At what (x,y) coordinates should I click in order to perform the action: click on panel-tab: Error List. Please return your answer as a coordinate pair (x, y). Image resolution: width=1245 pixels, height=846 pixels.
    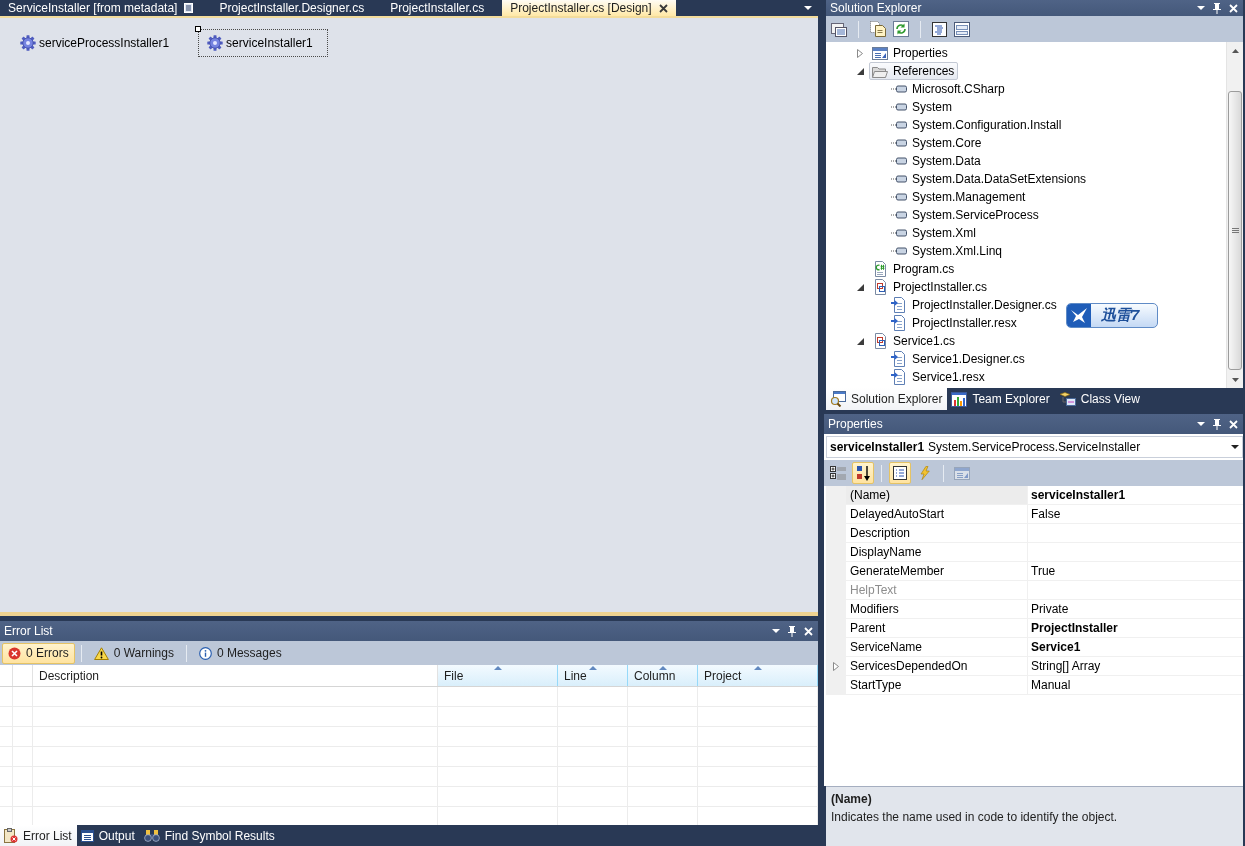
    Looking at the image, I should click on (38, 835).